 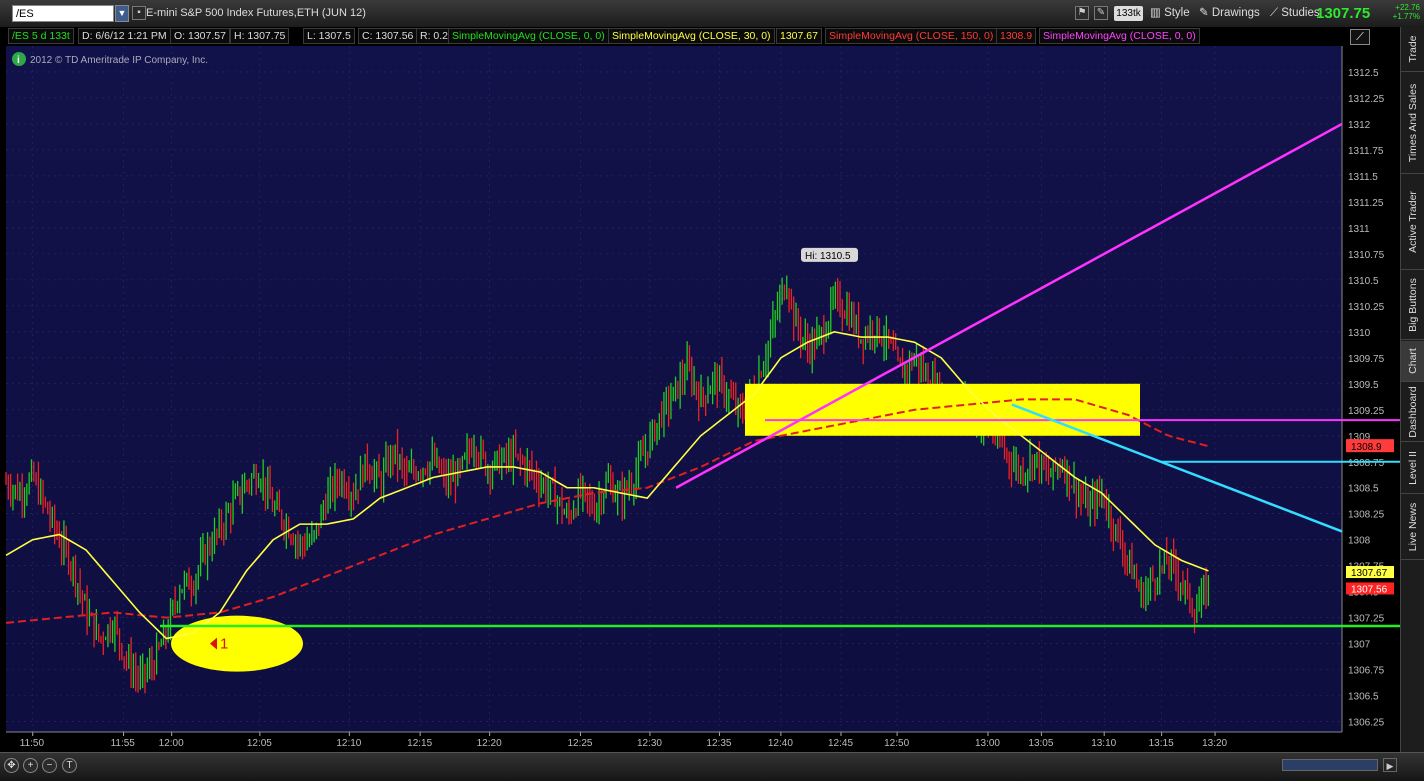 I want to click on y-tick-label: 1308, so click(x=1359, y=541).